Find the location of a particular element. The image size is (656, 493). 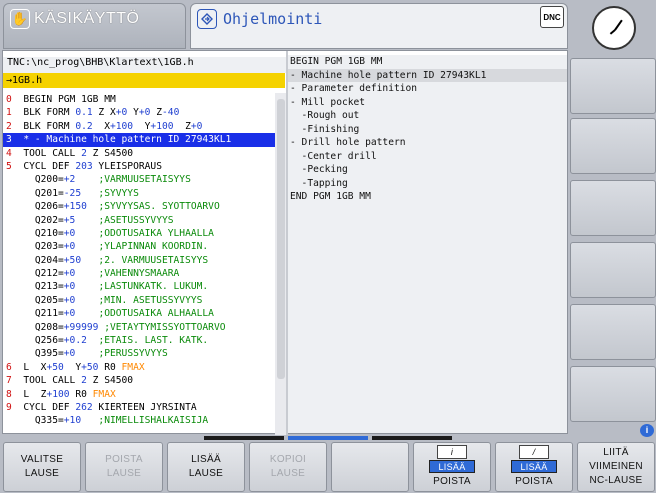

program-line: Q211=+0 ;ODOTUSAIKA ALHAALLA is located at coordinates (139, 313).